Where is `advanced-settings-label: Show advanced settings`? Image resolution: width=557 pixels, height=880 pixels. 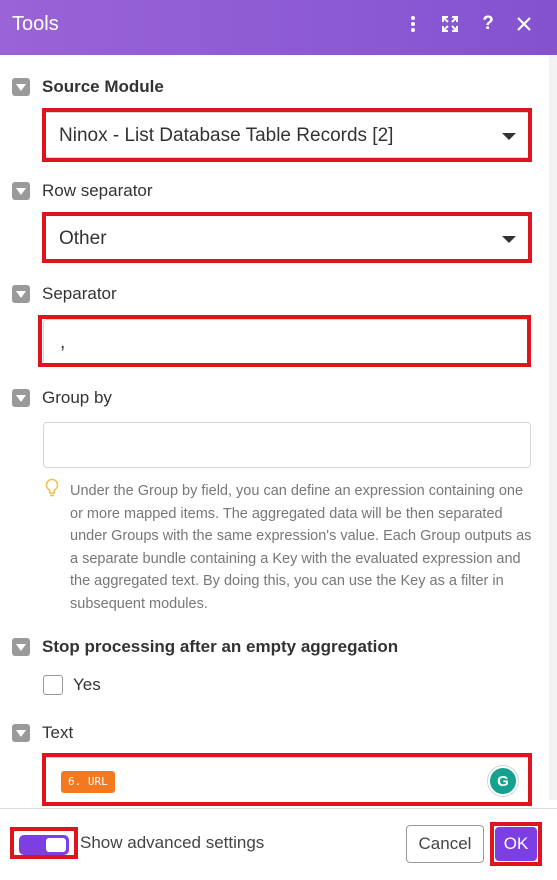 advanced-settings-label: Show advanced settings is located at coordinates (172, 843).